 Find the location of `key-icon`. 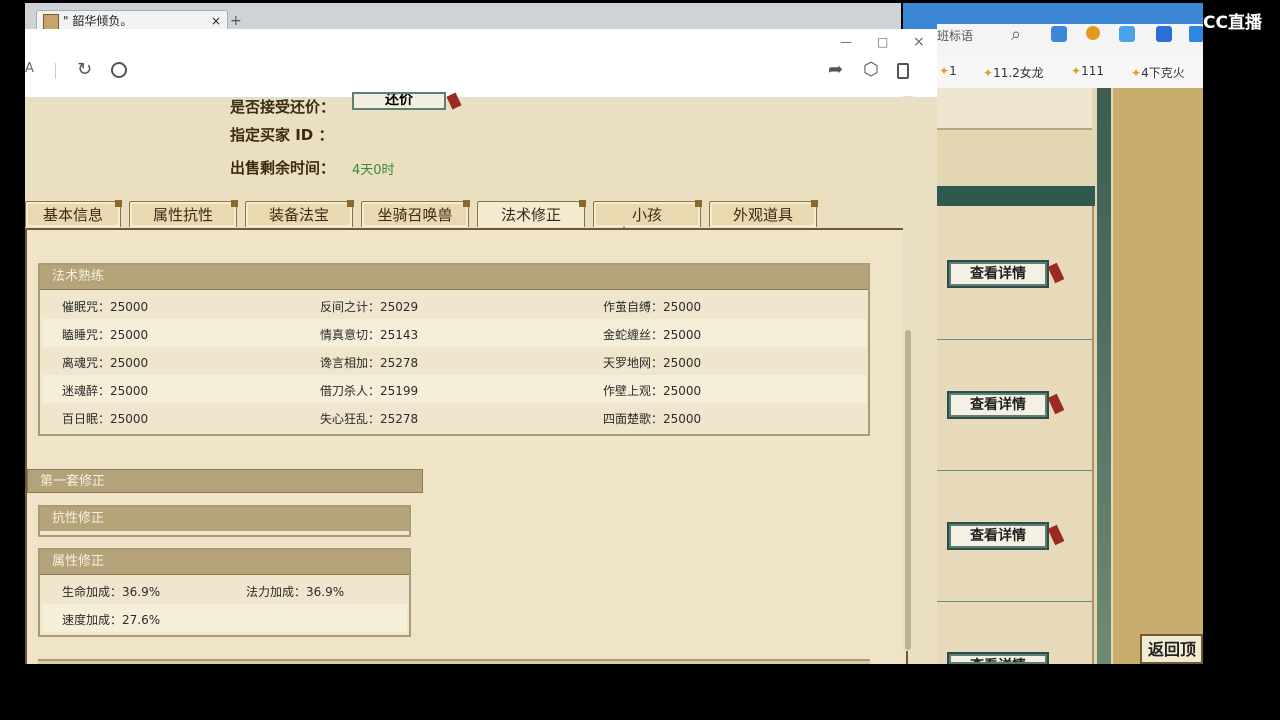

key-icon is located at coordinates (1093, 33).